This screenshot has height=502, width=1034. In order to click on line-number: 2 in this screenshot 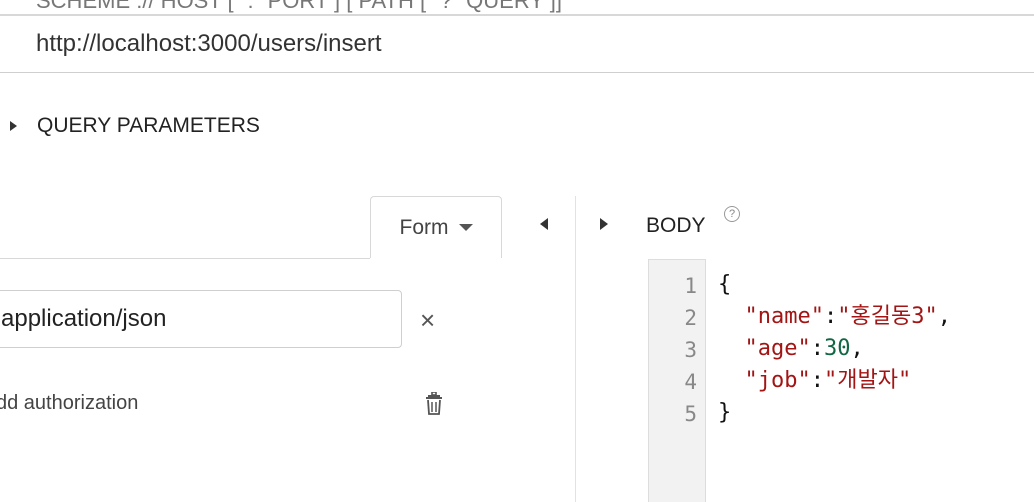, I will do `click(690, 318)`.